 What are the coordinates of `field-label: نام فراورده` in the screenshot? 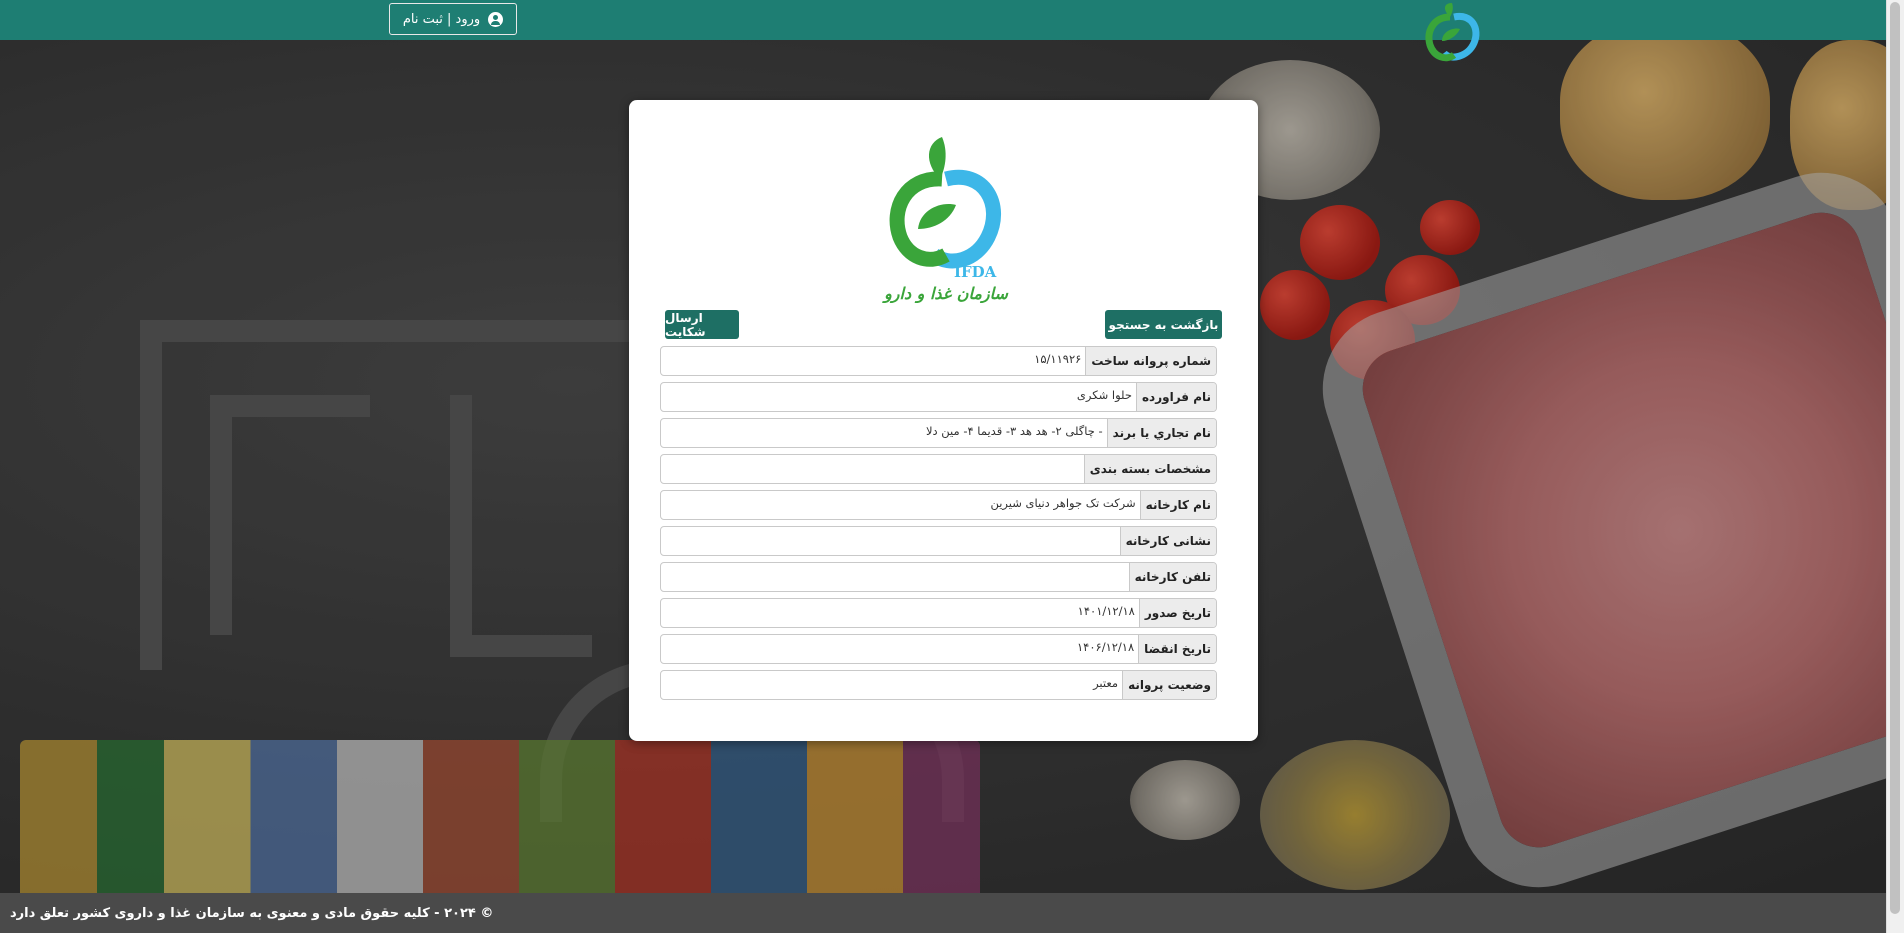 It's located at (1175, 397).